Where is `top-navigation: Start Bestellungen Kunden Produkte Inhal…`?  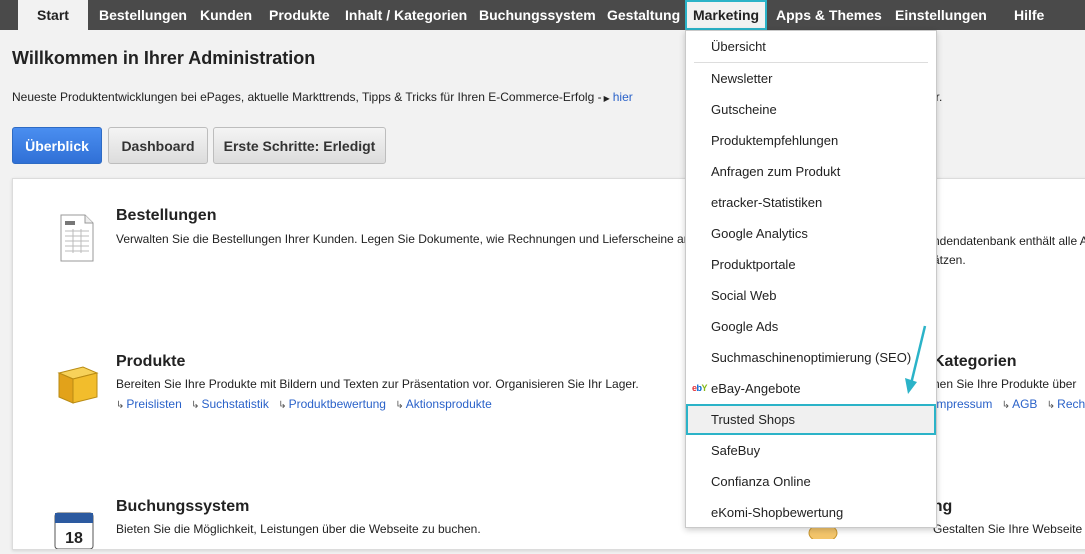
top-navigation: Start Bestellungen Kunden Produkte Inhal… is located at coordinates (542, 15).